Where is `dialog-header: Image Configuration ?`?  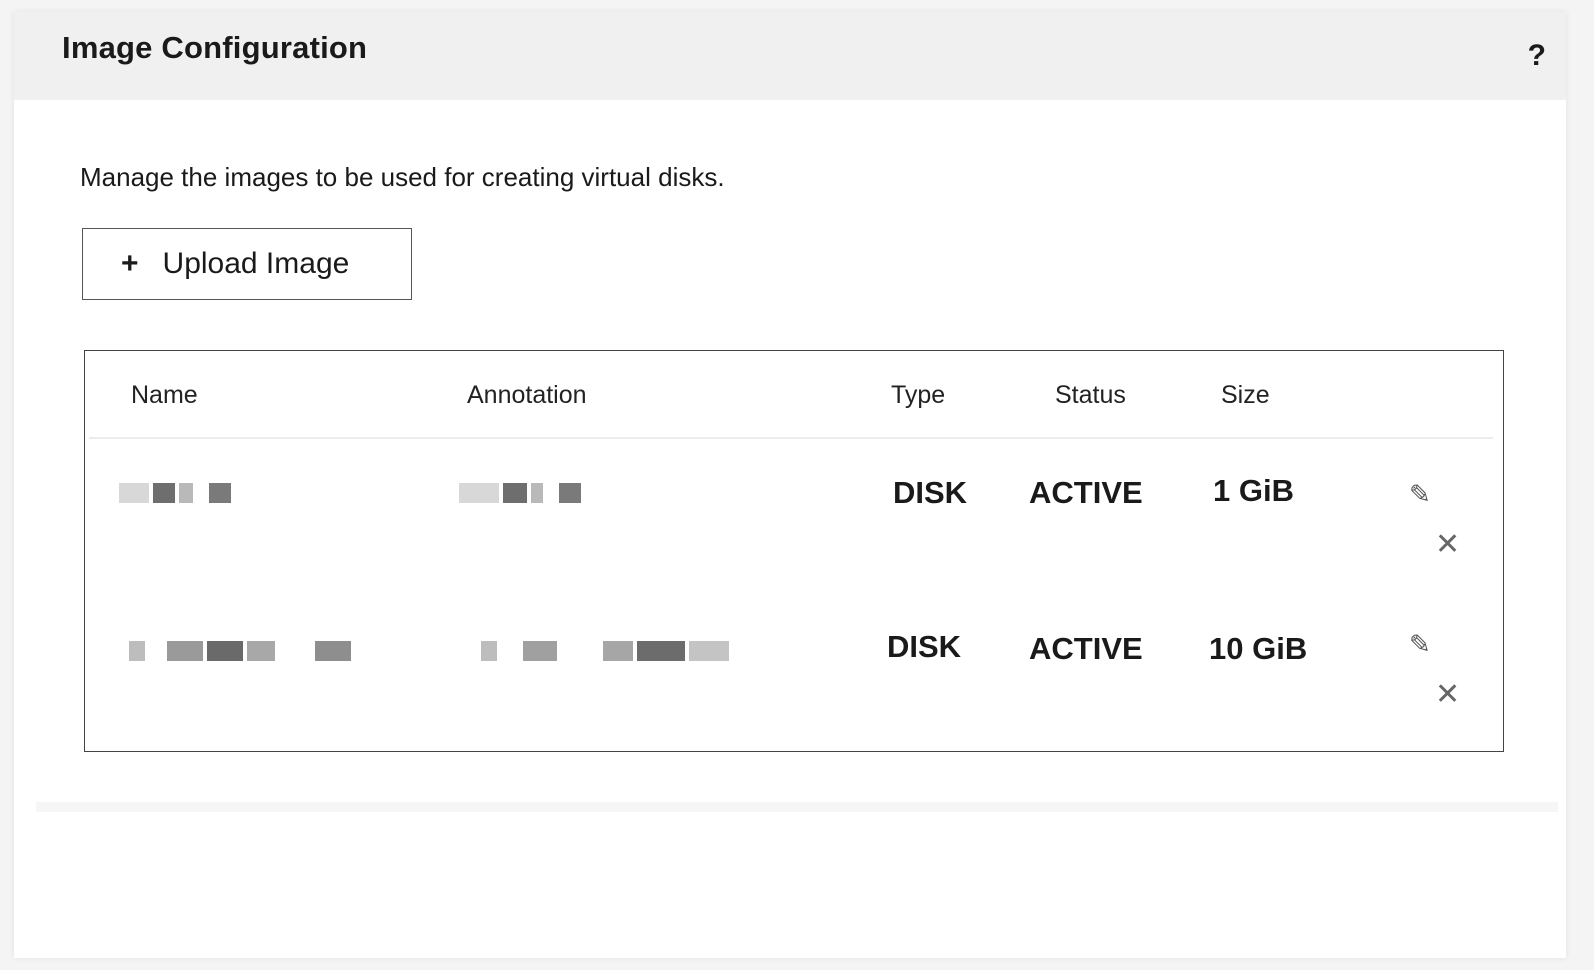
dialog-header: Image Configuration ? is located at coordinates (790, 56).